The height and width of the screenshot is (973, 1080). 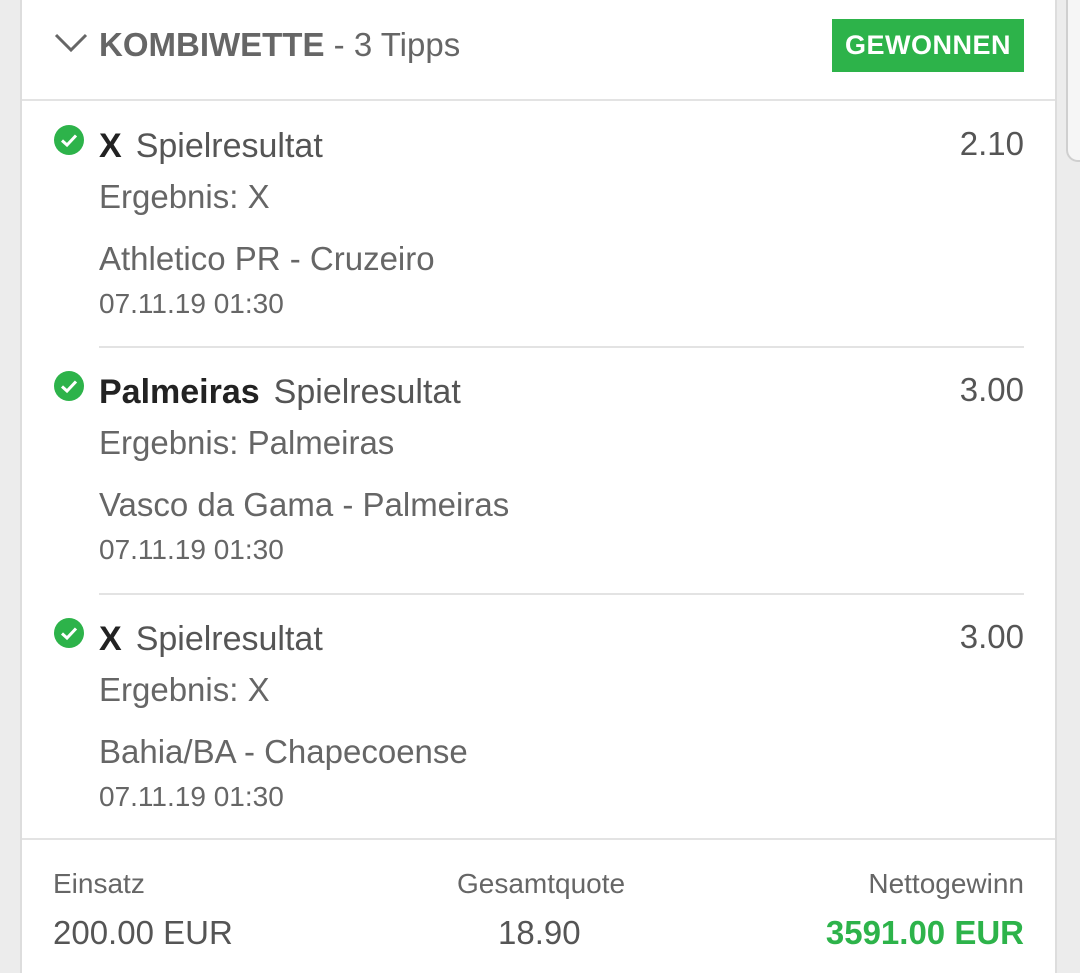 I want to click on tip-odds: 2.10, so click(x=991, y=143).